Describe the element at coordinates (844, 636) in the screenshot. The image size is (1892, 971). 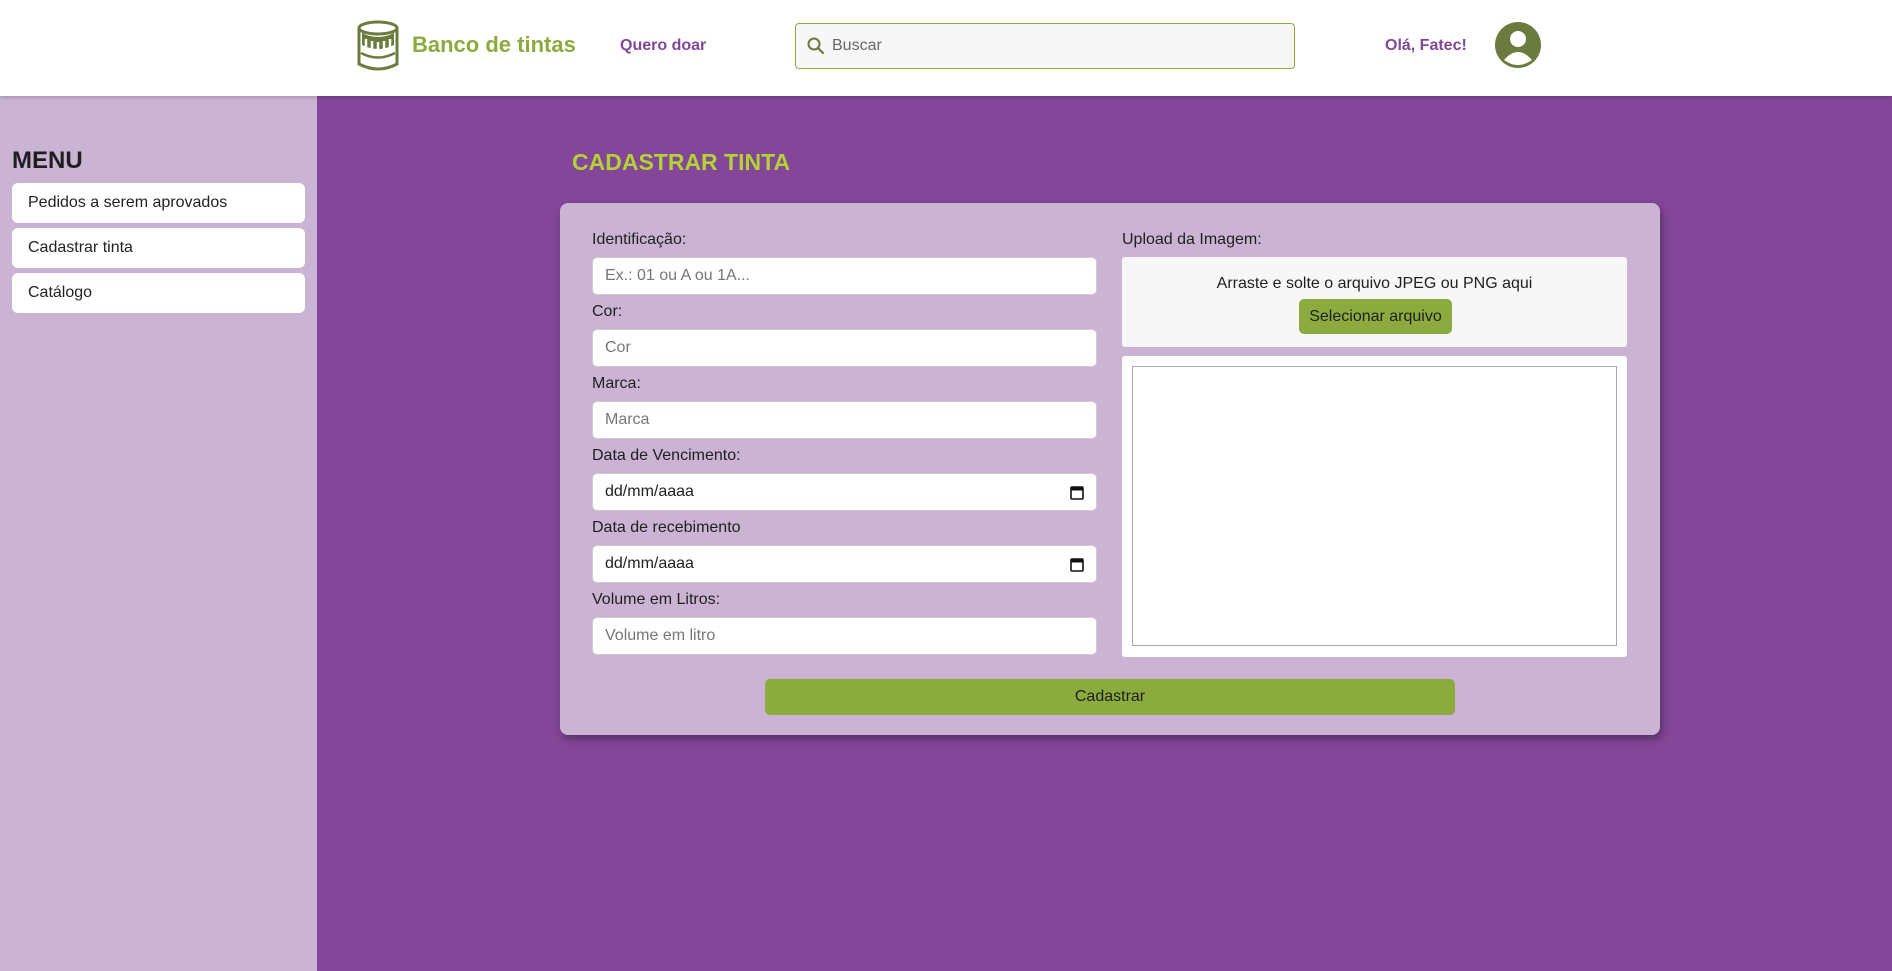
I see `volume-field` at that location.